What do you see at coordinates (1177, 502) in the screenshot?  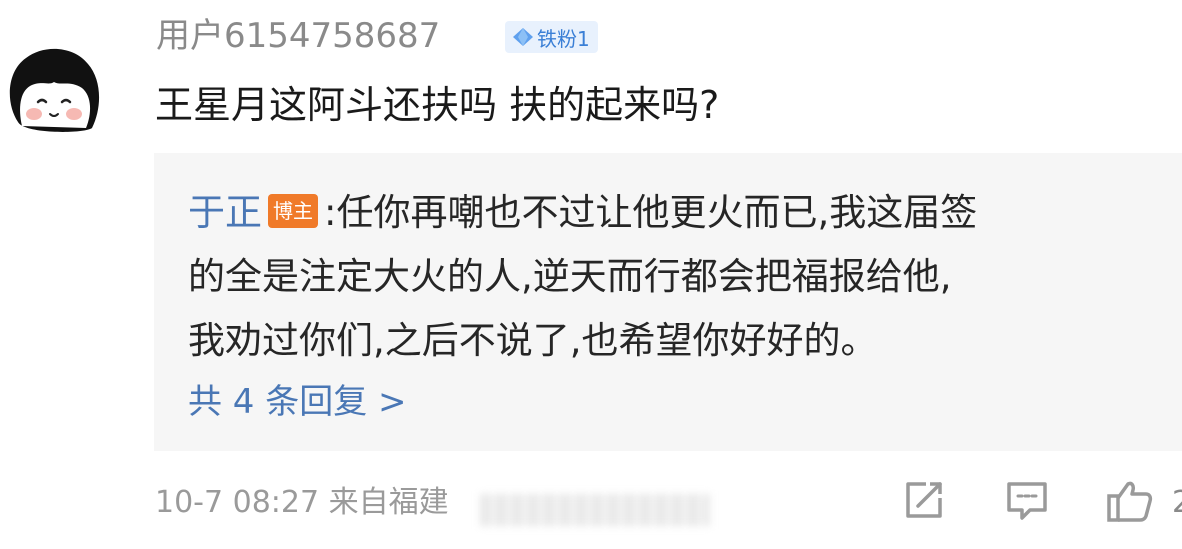 I see `like-count: 2` at bounding box center [1177, 502].